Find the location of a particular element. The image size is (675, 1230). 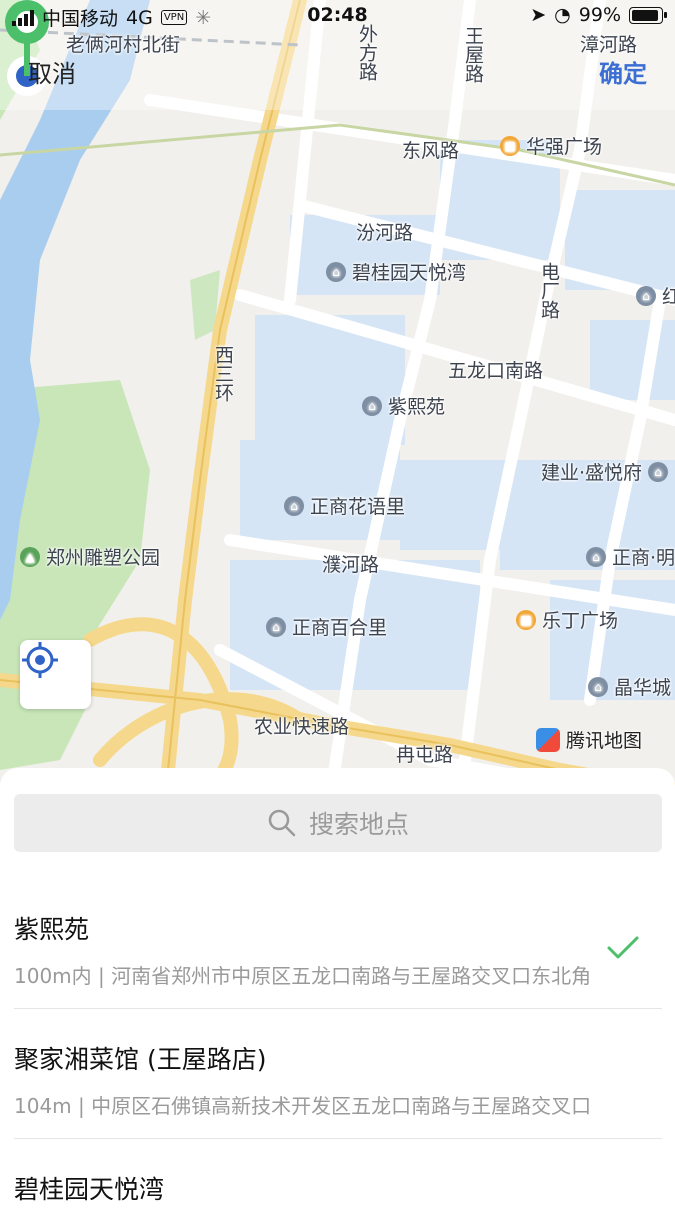

poi-zhengshang-huayu: ⌂ 正商花语里 is located at coordinates (344, 505).